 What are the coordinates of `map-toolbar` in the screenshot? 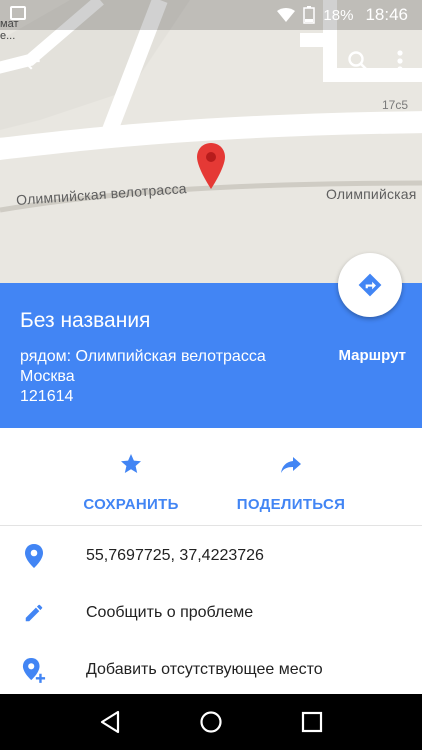 It's located at (211, 63).